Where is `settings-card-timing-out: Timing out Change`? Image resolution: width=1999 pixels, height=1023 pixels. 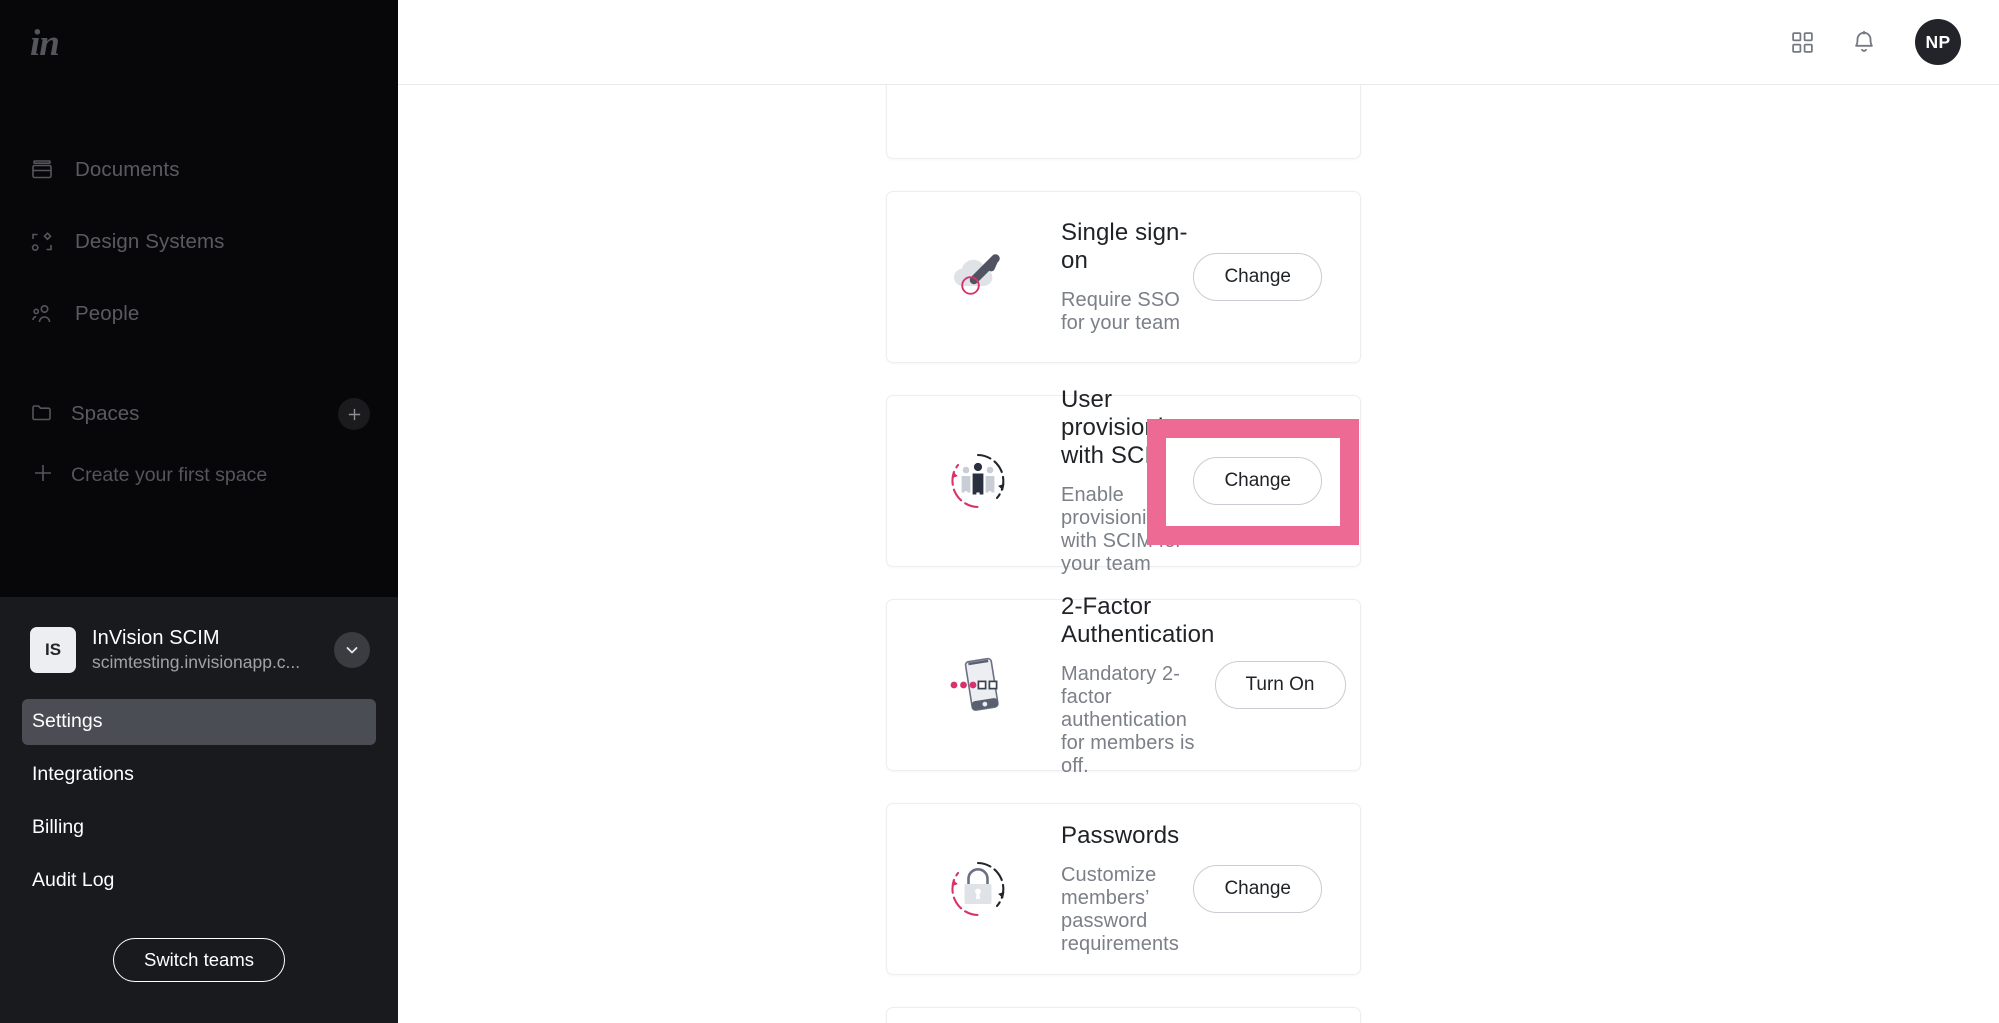 settings-card-timing-out: Timing out Change is located at coordinates (1123, 1015).